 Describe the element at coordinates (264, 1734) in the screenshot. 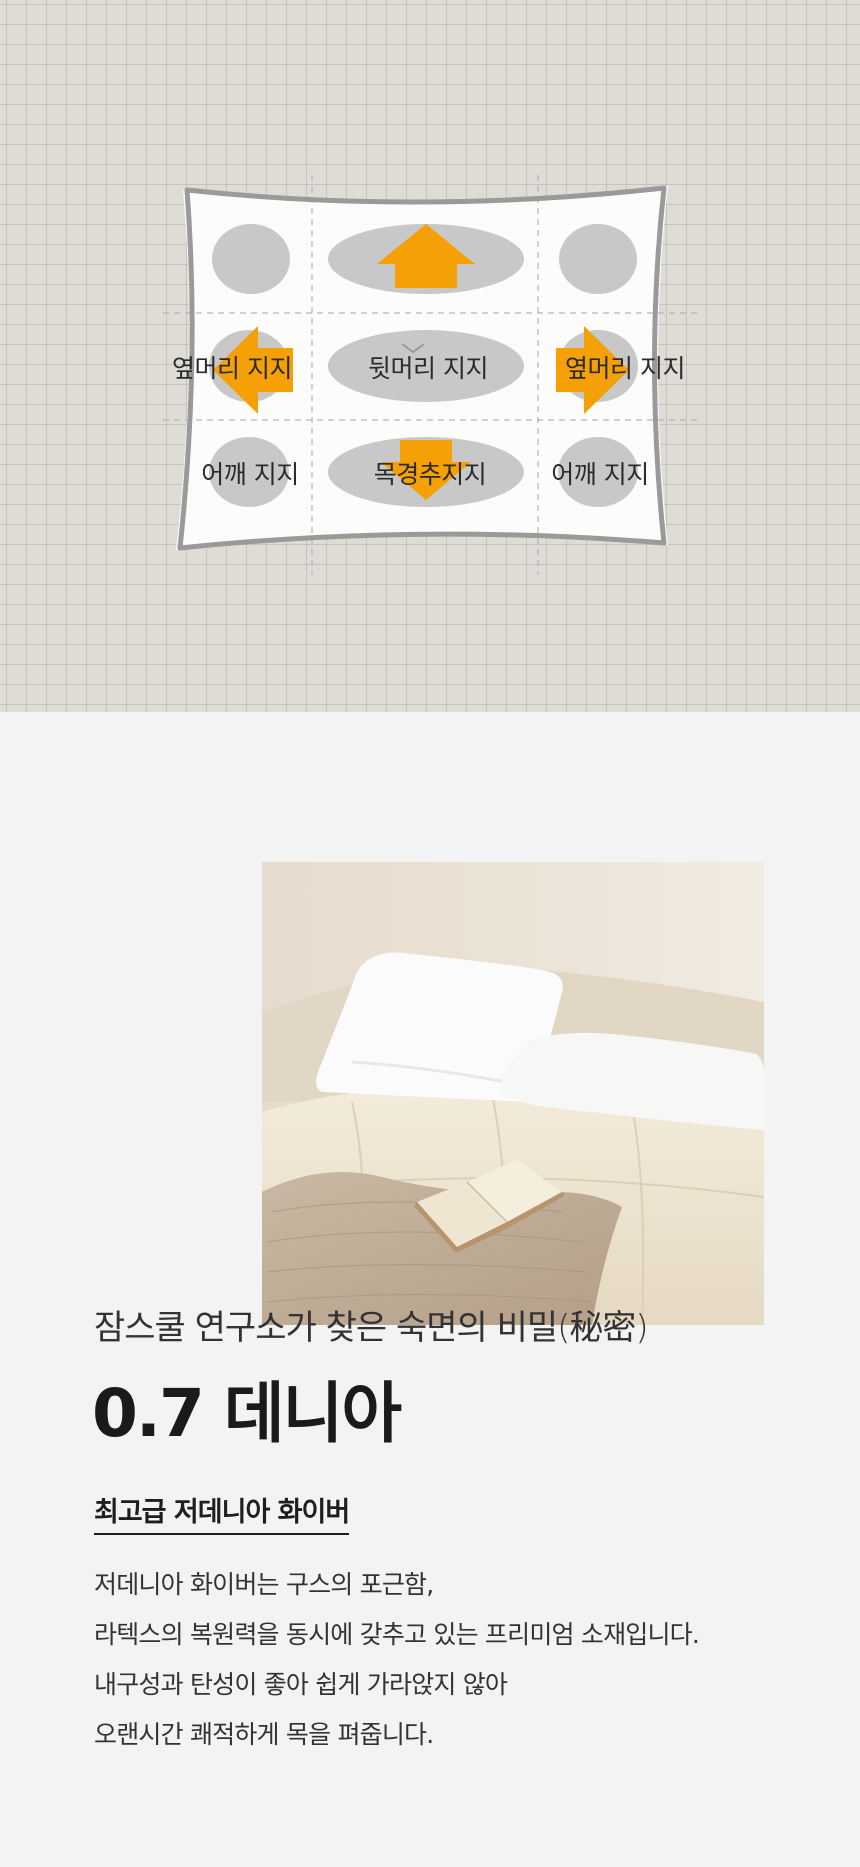

I see `description-line: 오랜시간 쾌적하게 목을 펴줍니다.` at that location.